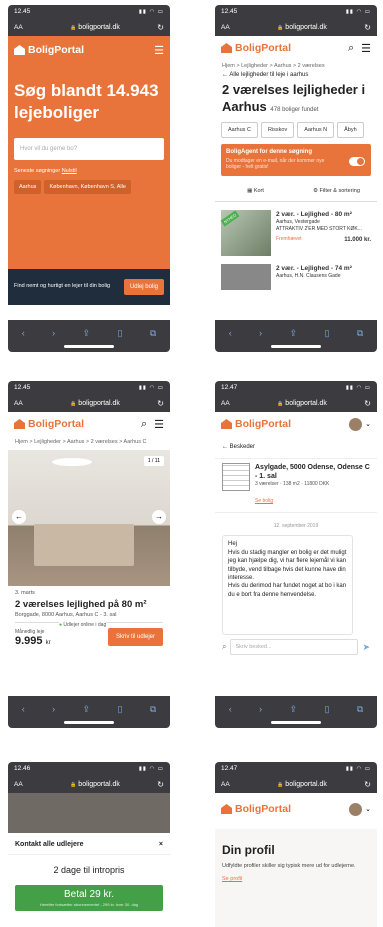  I want to click on arrow-left-icon: ←, so click(226, 447).